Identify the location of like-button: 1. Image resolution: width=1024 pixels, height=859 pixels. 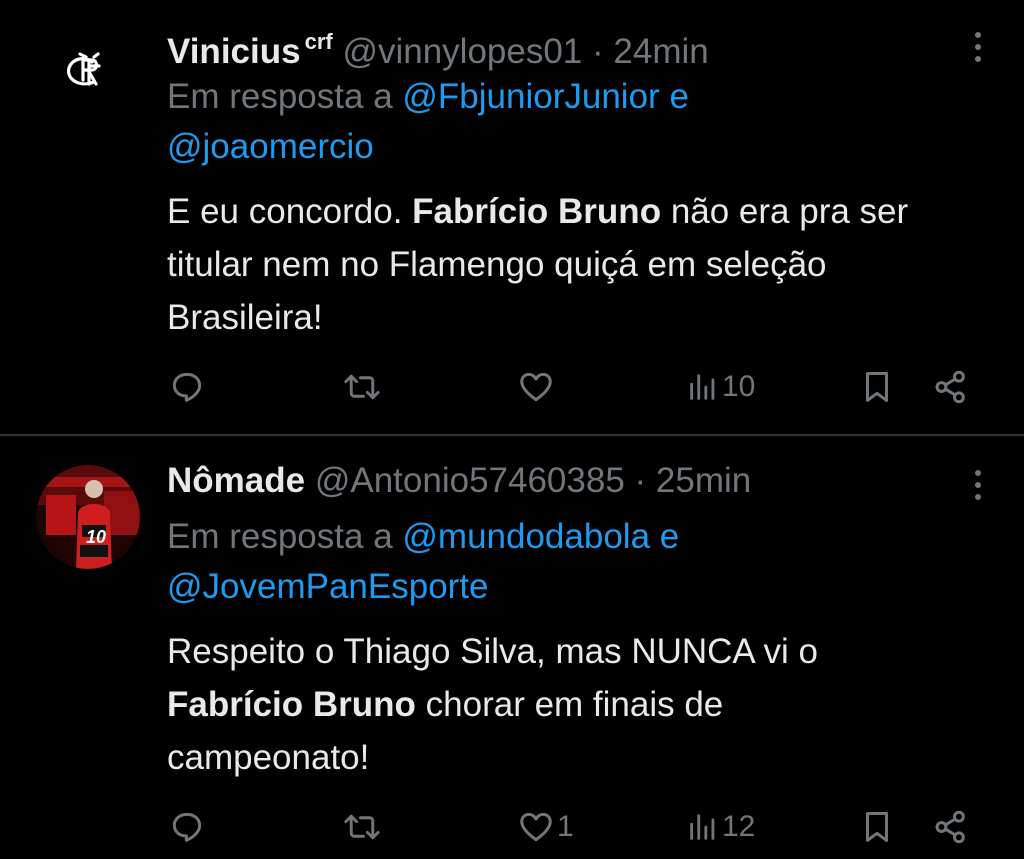
(545, 827).